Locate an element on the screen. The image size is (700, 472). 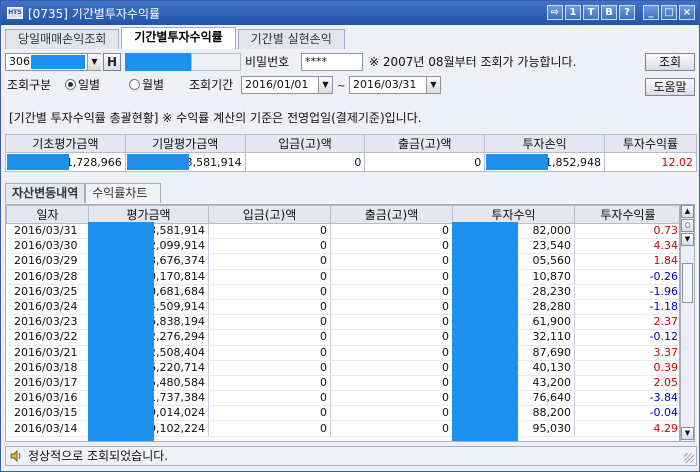
grid-header-profit: 투자수익 is located at coordinates (513, 214).